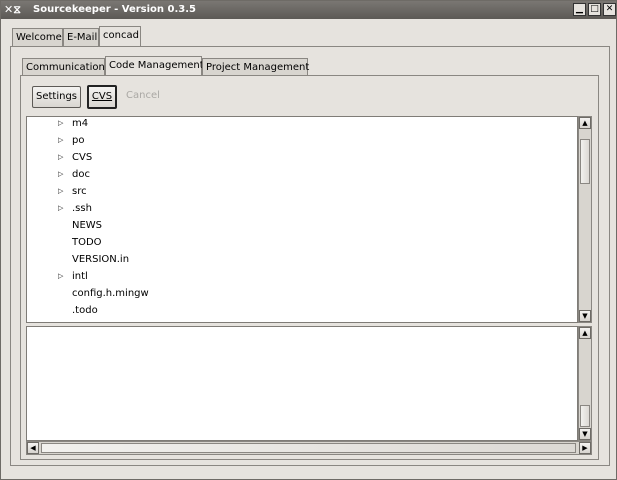  Describe the element at coordinates (37, 37) in the screenshot. I see `tab-welcome: Welcome` at that location.